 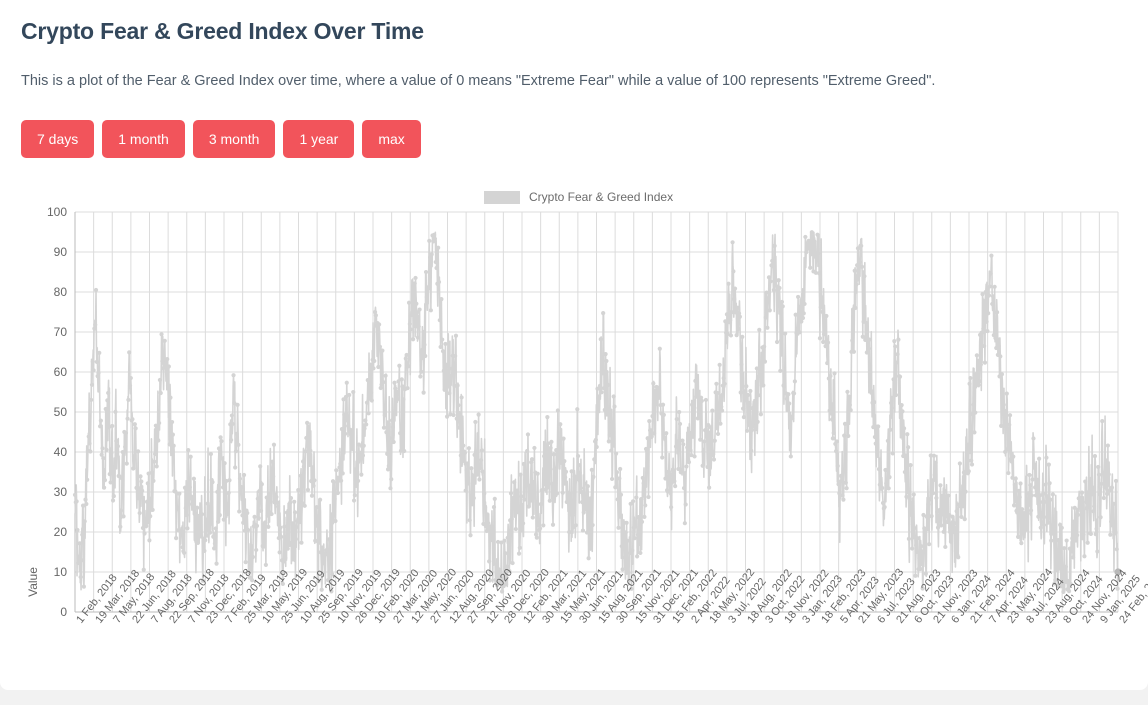 What do you see at coordinates (60, 372) in the screenshot?
I see `y-tick-label: 60` at bounding box center [60, 372].